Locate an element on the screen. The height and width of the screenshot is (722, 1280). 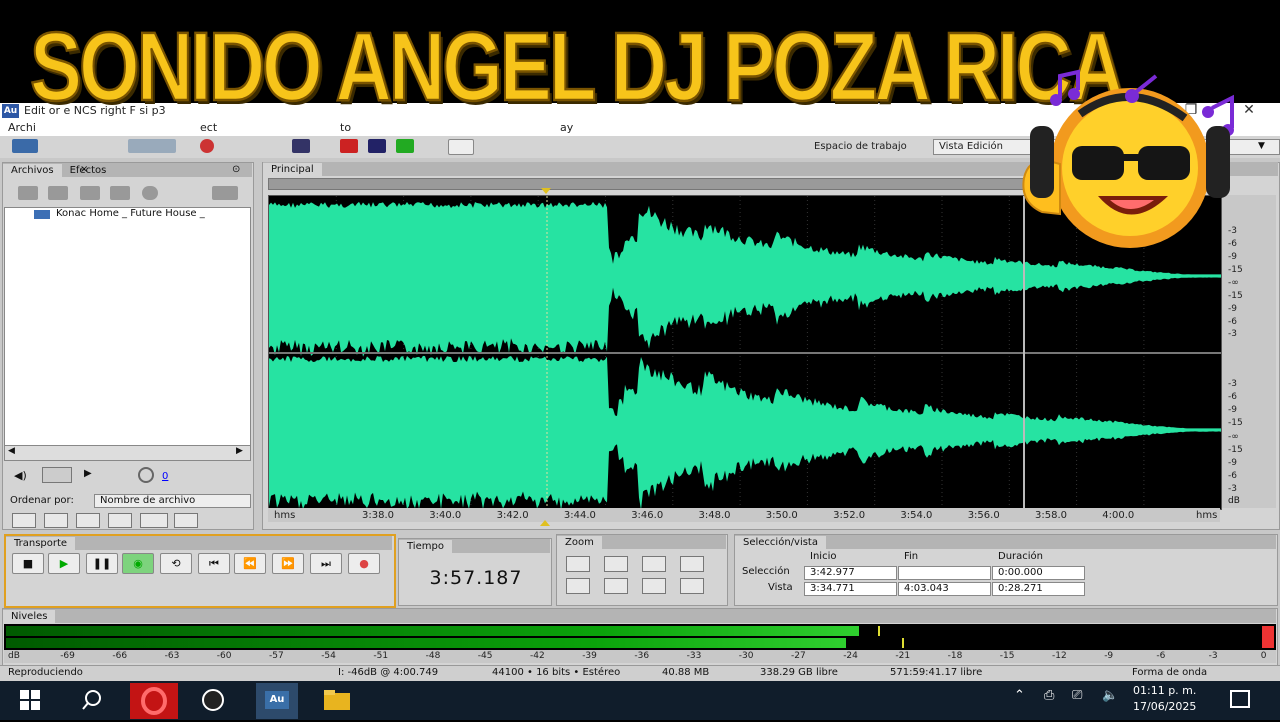
time-ruler is located at coordinates (744, 515).